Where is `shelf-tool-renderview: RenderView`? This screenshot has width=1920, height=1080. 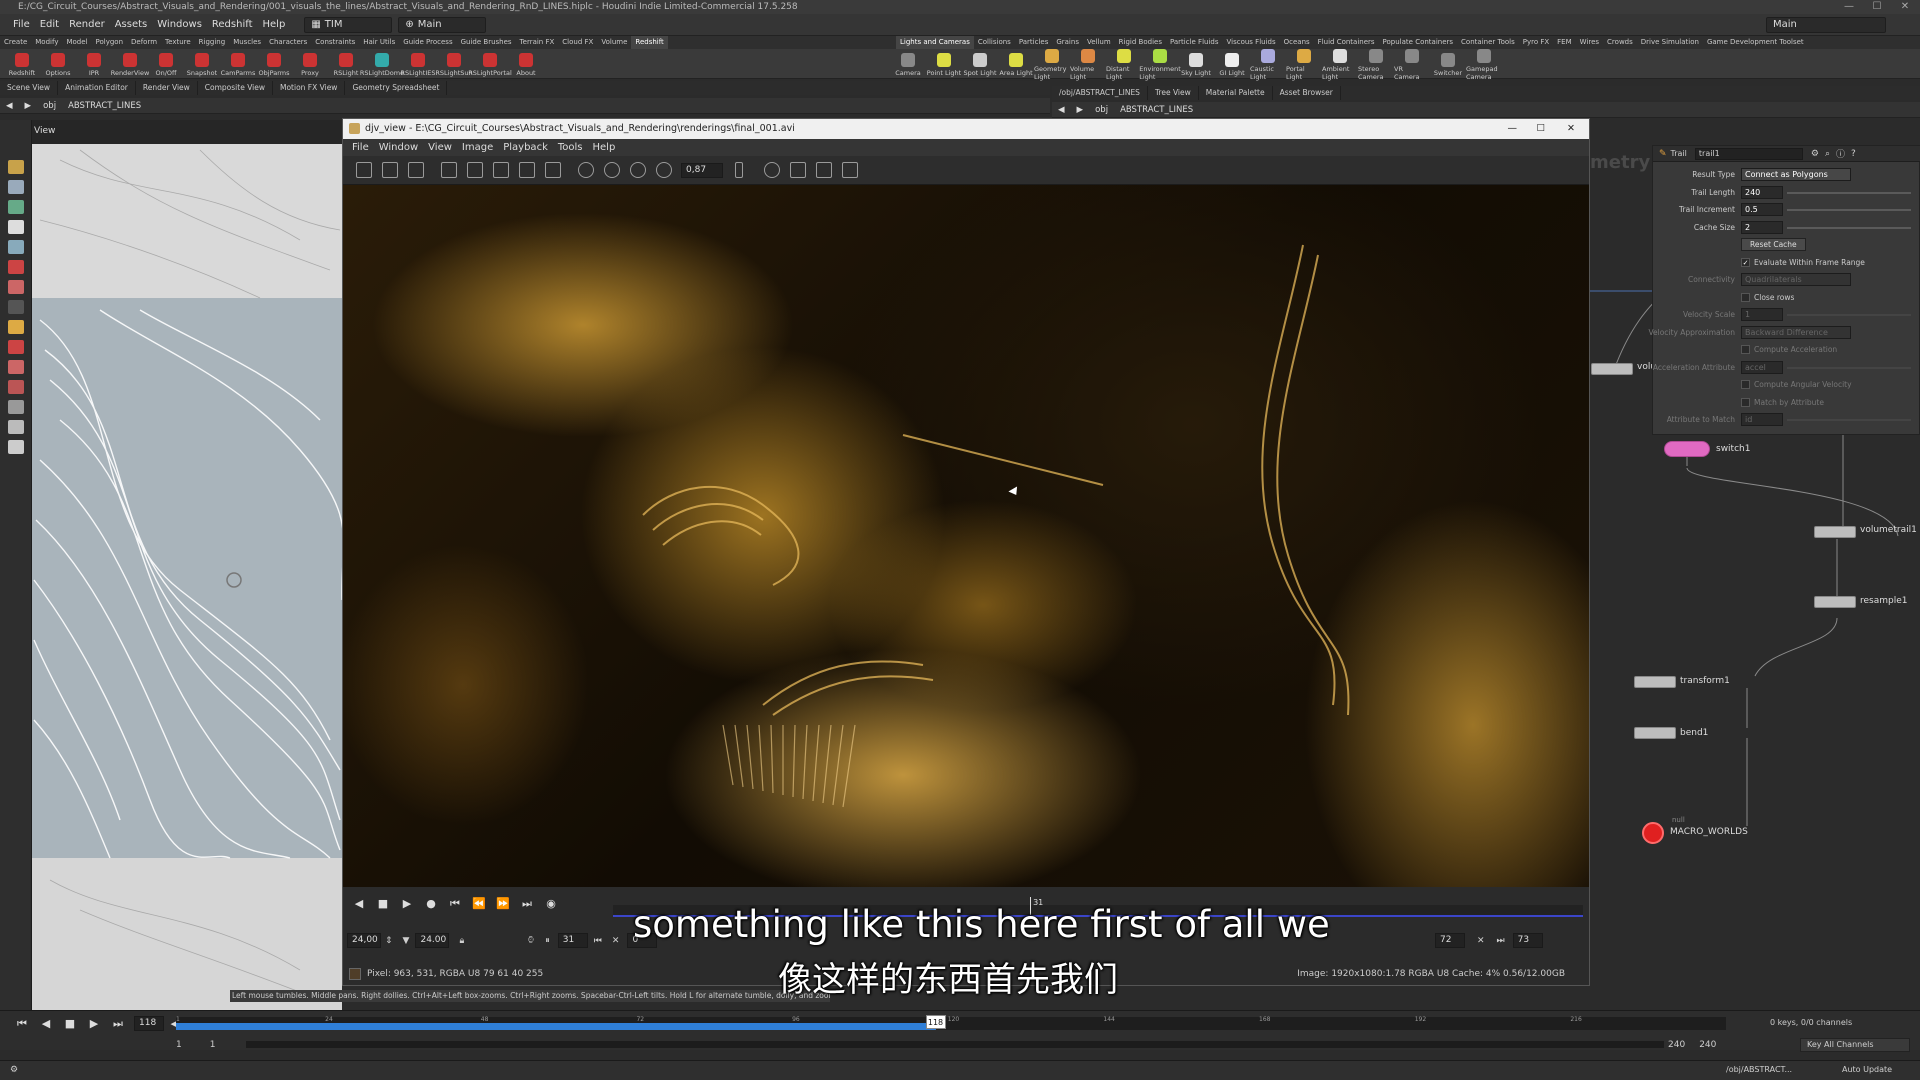
shelf-tool-renderview: RenderView is located at coordinates (130, 64).